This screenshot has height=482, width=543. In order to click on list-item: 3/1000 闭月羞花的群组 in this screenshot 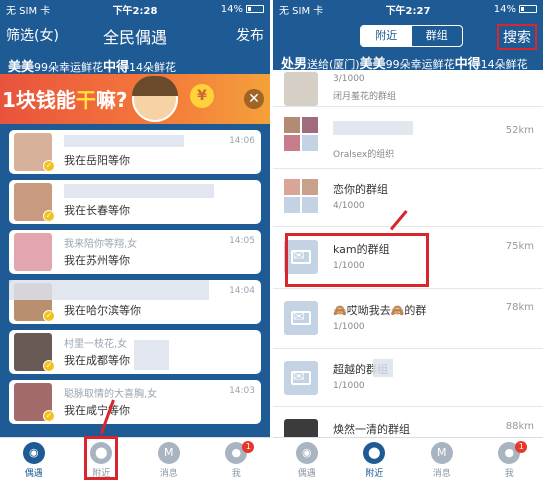, I will do `click(408, 88)`.